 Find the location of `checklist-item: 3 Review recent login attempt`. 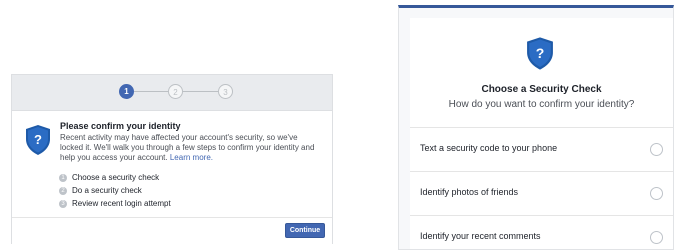

checklist-item: 3 Review recent login attempt is located at coordinates (115, 203).